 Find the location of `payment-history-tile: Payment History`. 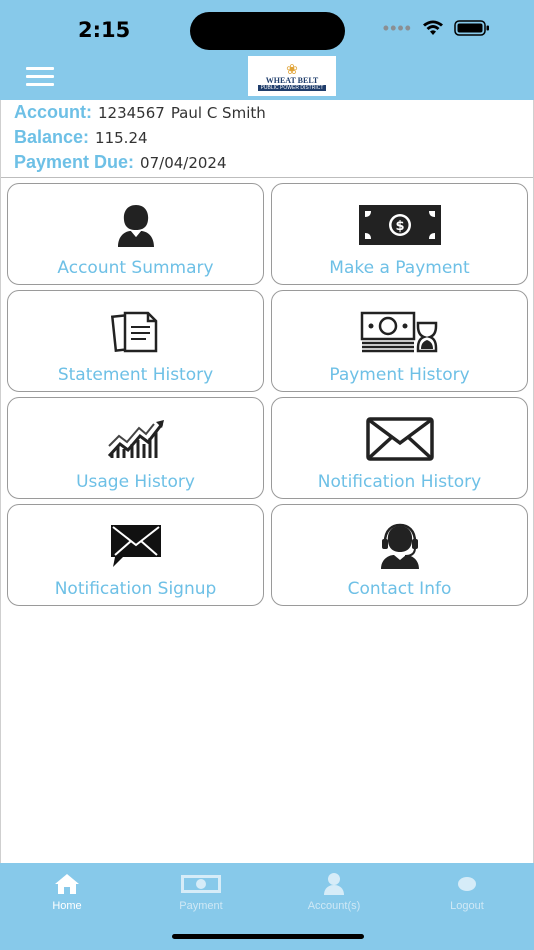

payment-history-tile: Payment History is located at coordinates (399, 341).